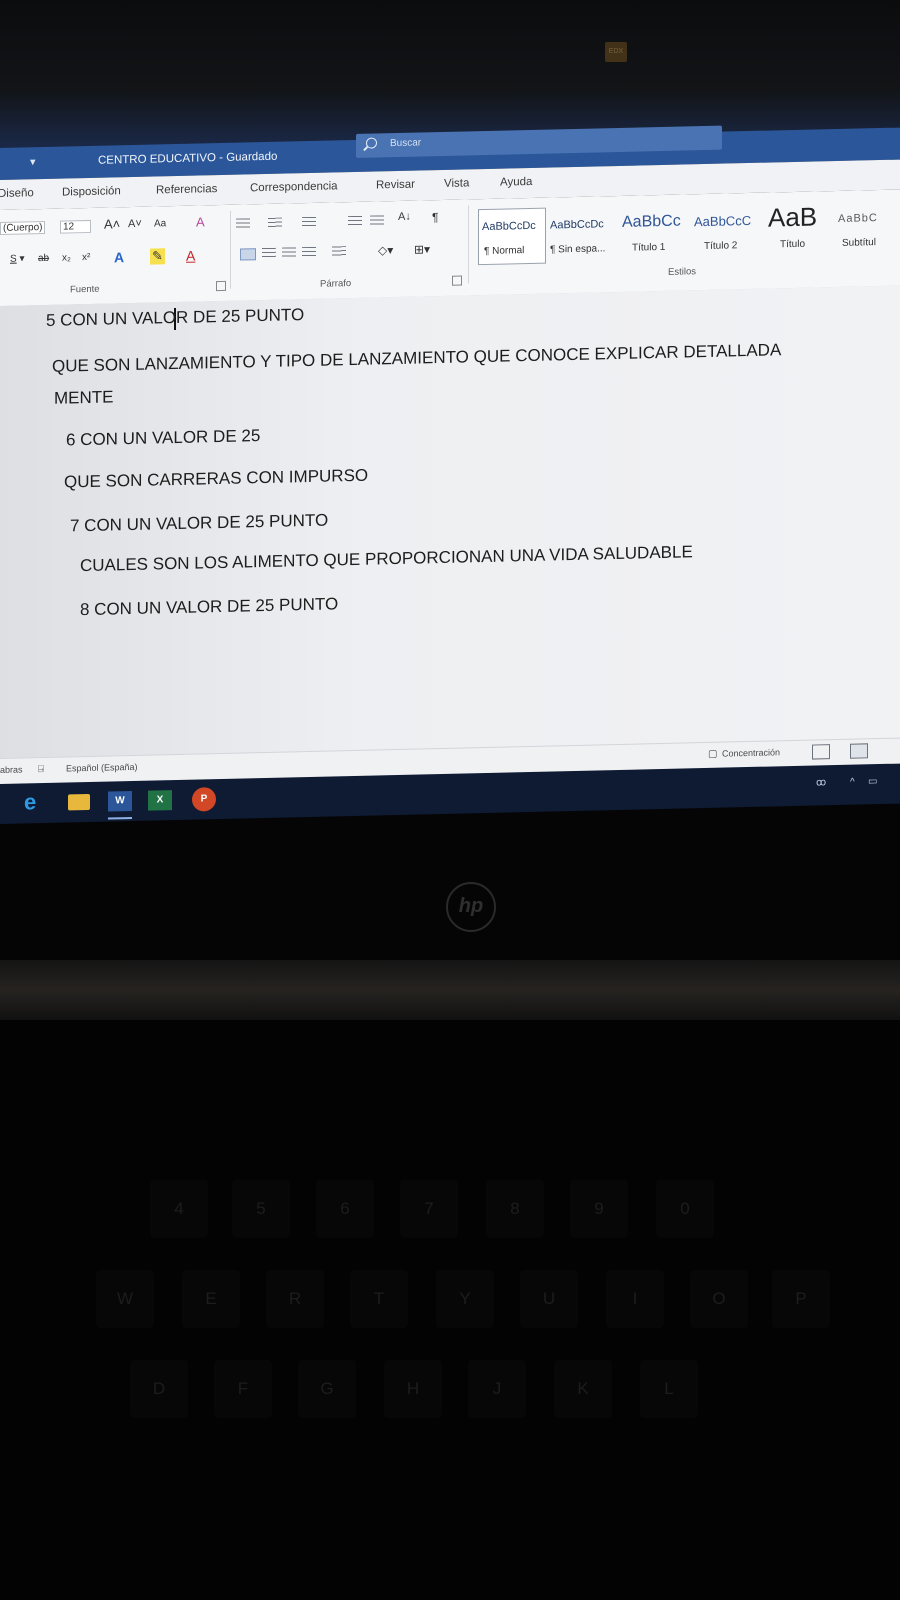  What do you see at coordinates (30, 802) in the screenshot?
I see `edge-icon: e` at bounding box center [30, 802].